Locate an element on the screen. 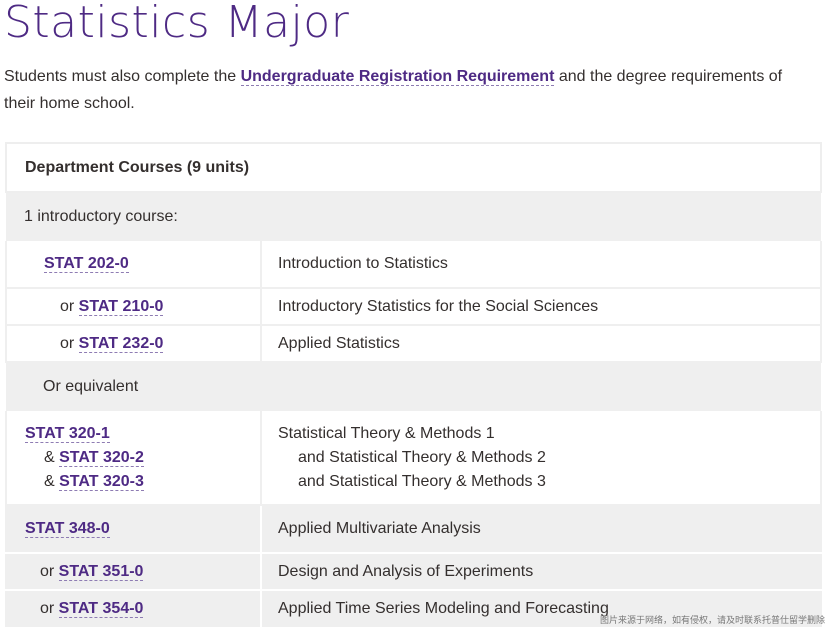 This screenshot has height=632, width=829. course-code-cell: or STAT 210-0 is located at coordinates (133, 307).